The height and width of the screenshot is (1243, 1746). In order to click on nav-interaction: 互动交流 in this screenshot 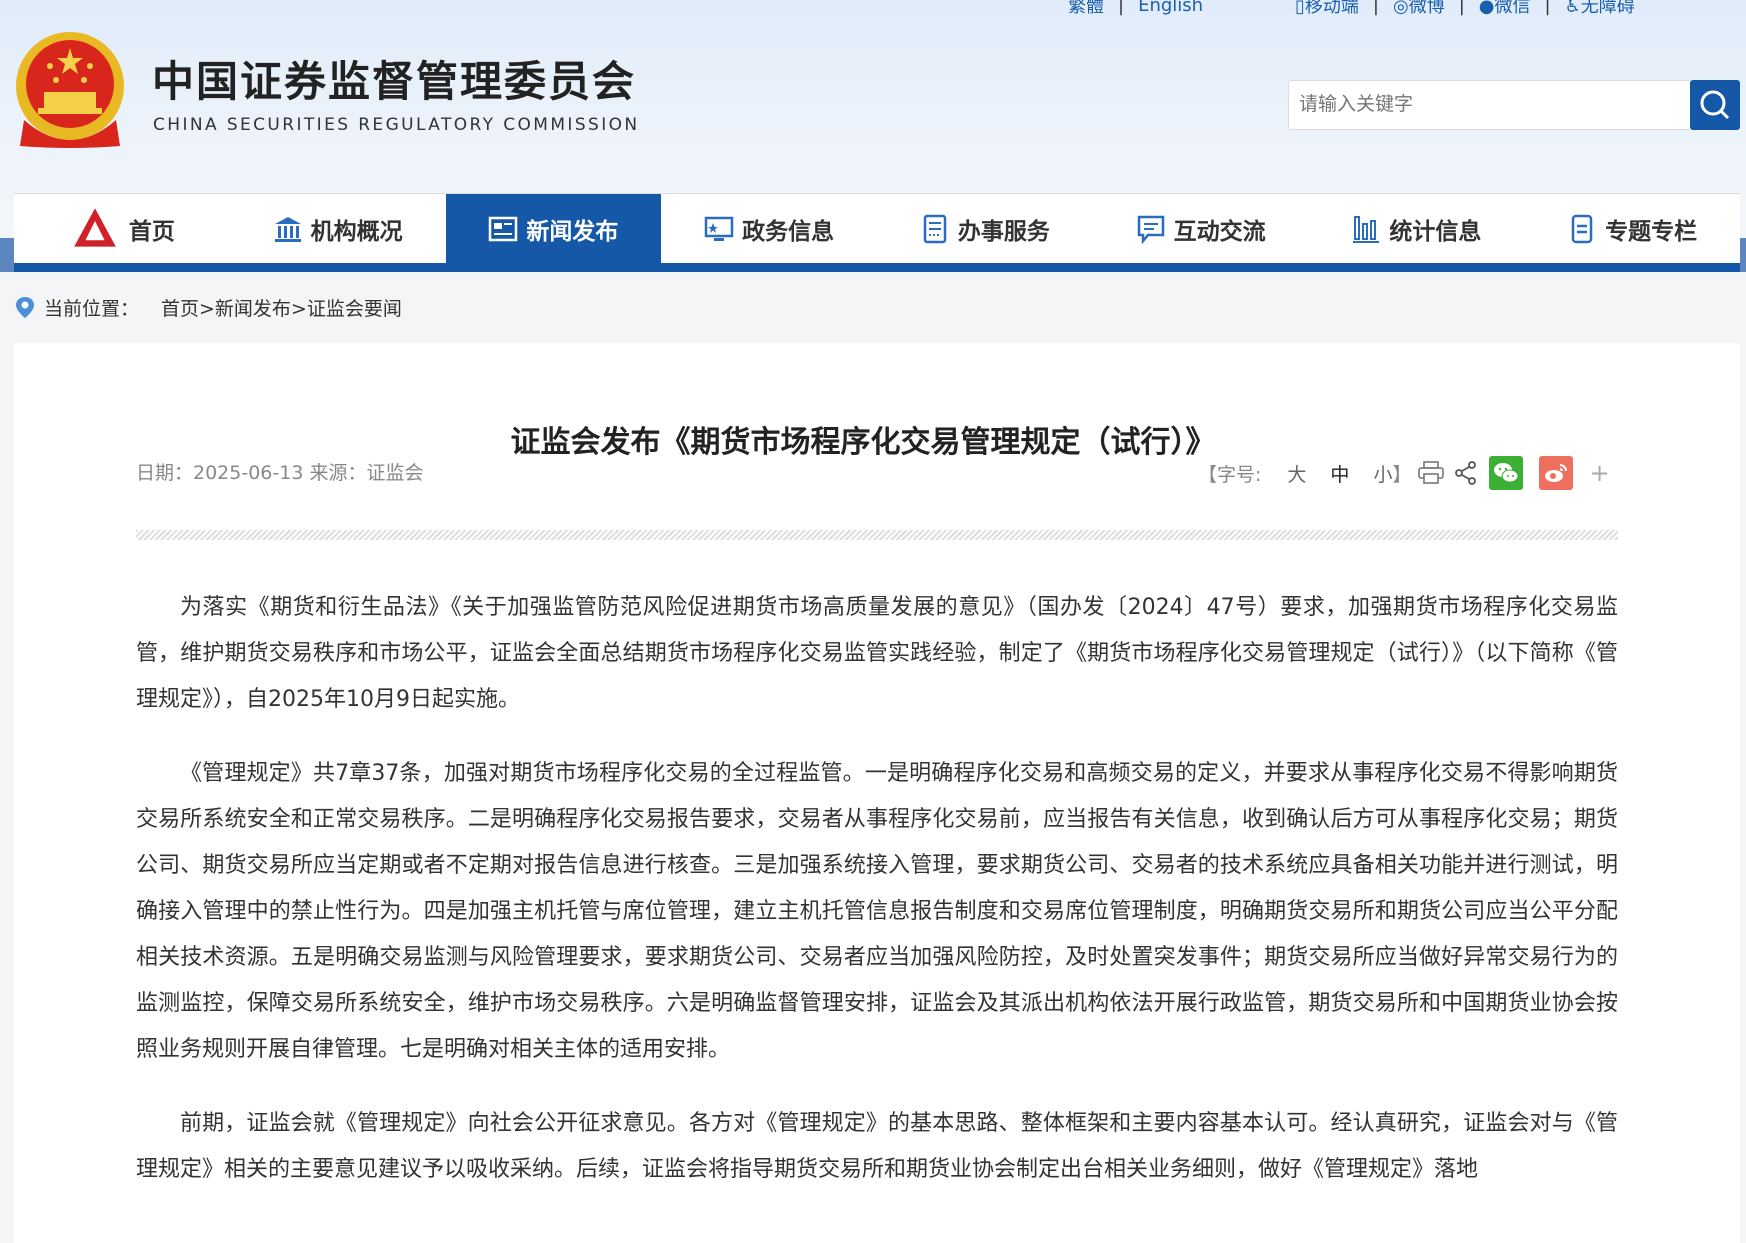, I will do `click(1201, 228)`.